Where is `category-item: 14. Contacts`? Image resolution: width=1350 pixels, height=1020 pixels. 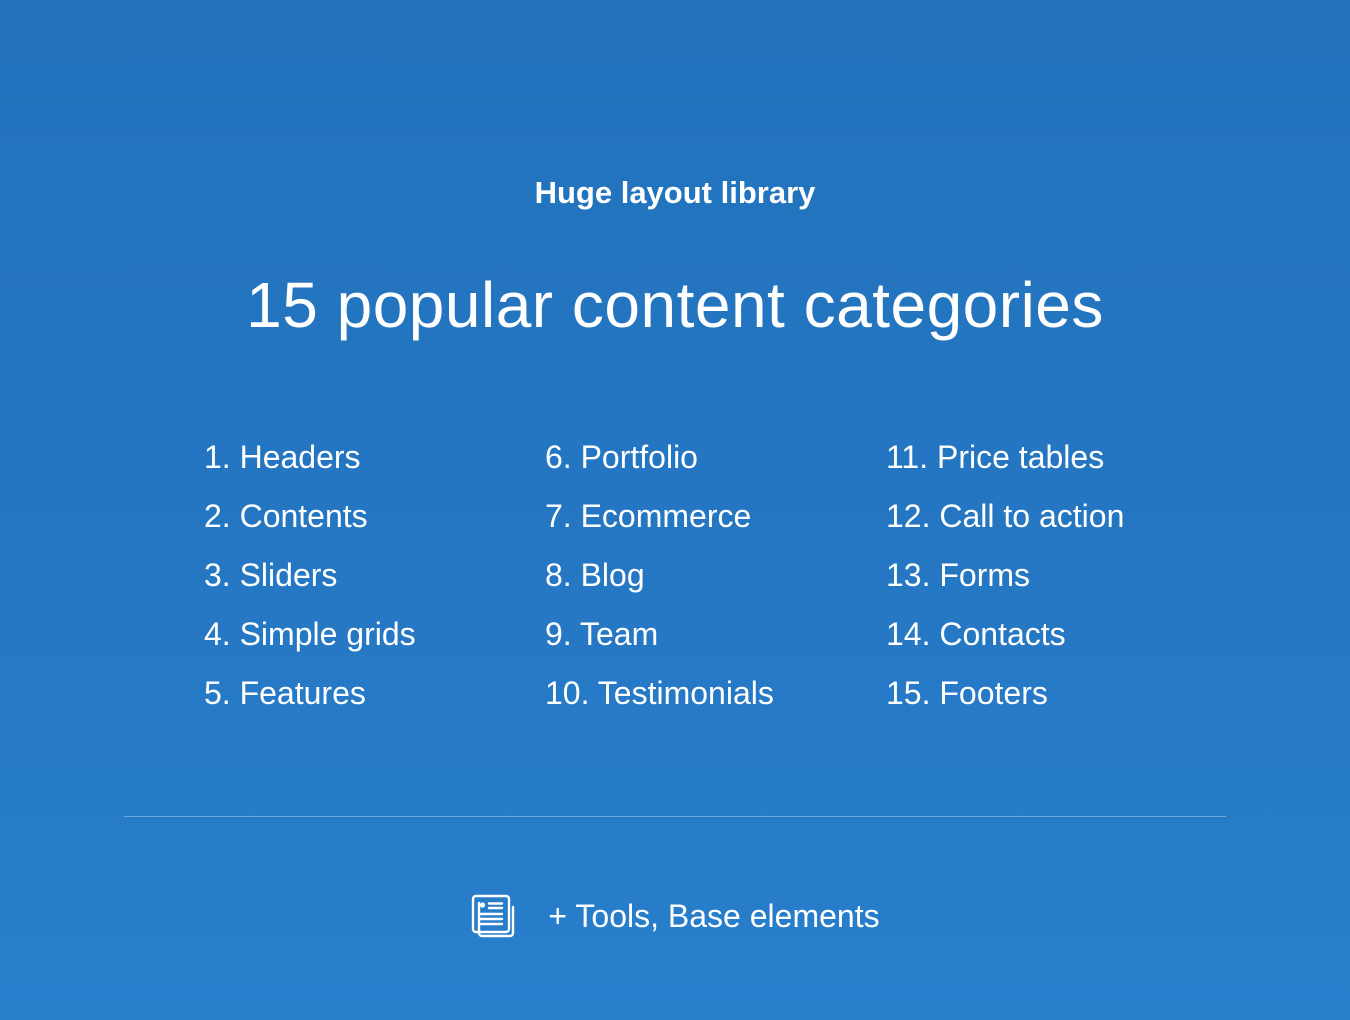
category-item: 14. Contacts is located at coordinates (976, 634).